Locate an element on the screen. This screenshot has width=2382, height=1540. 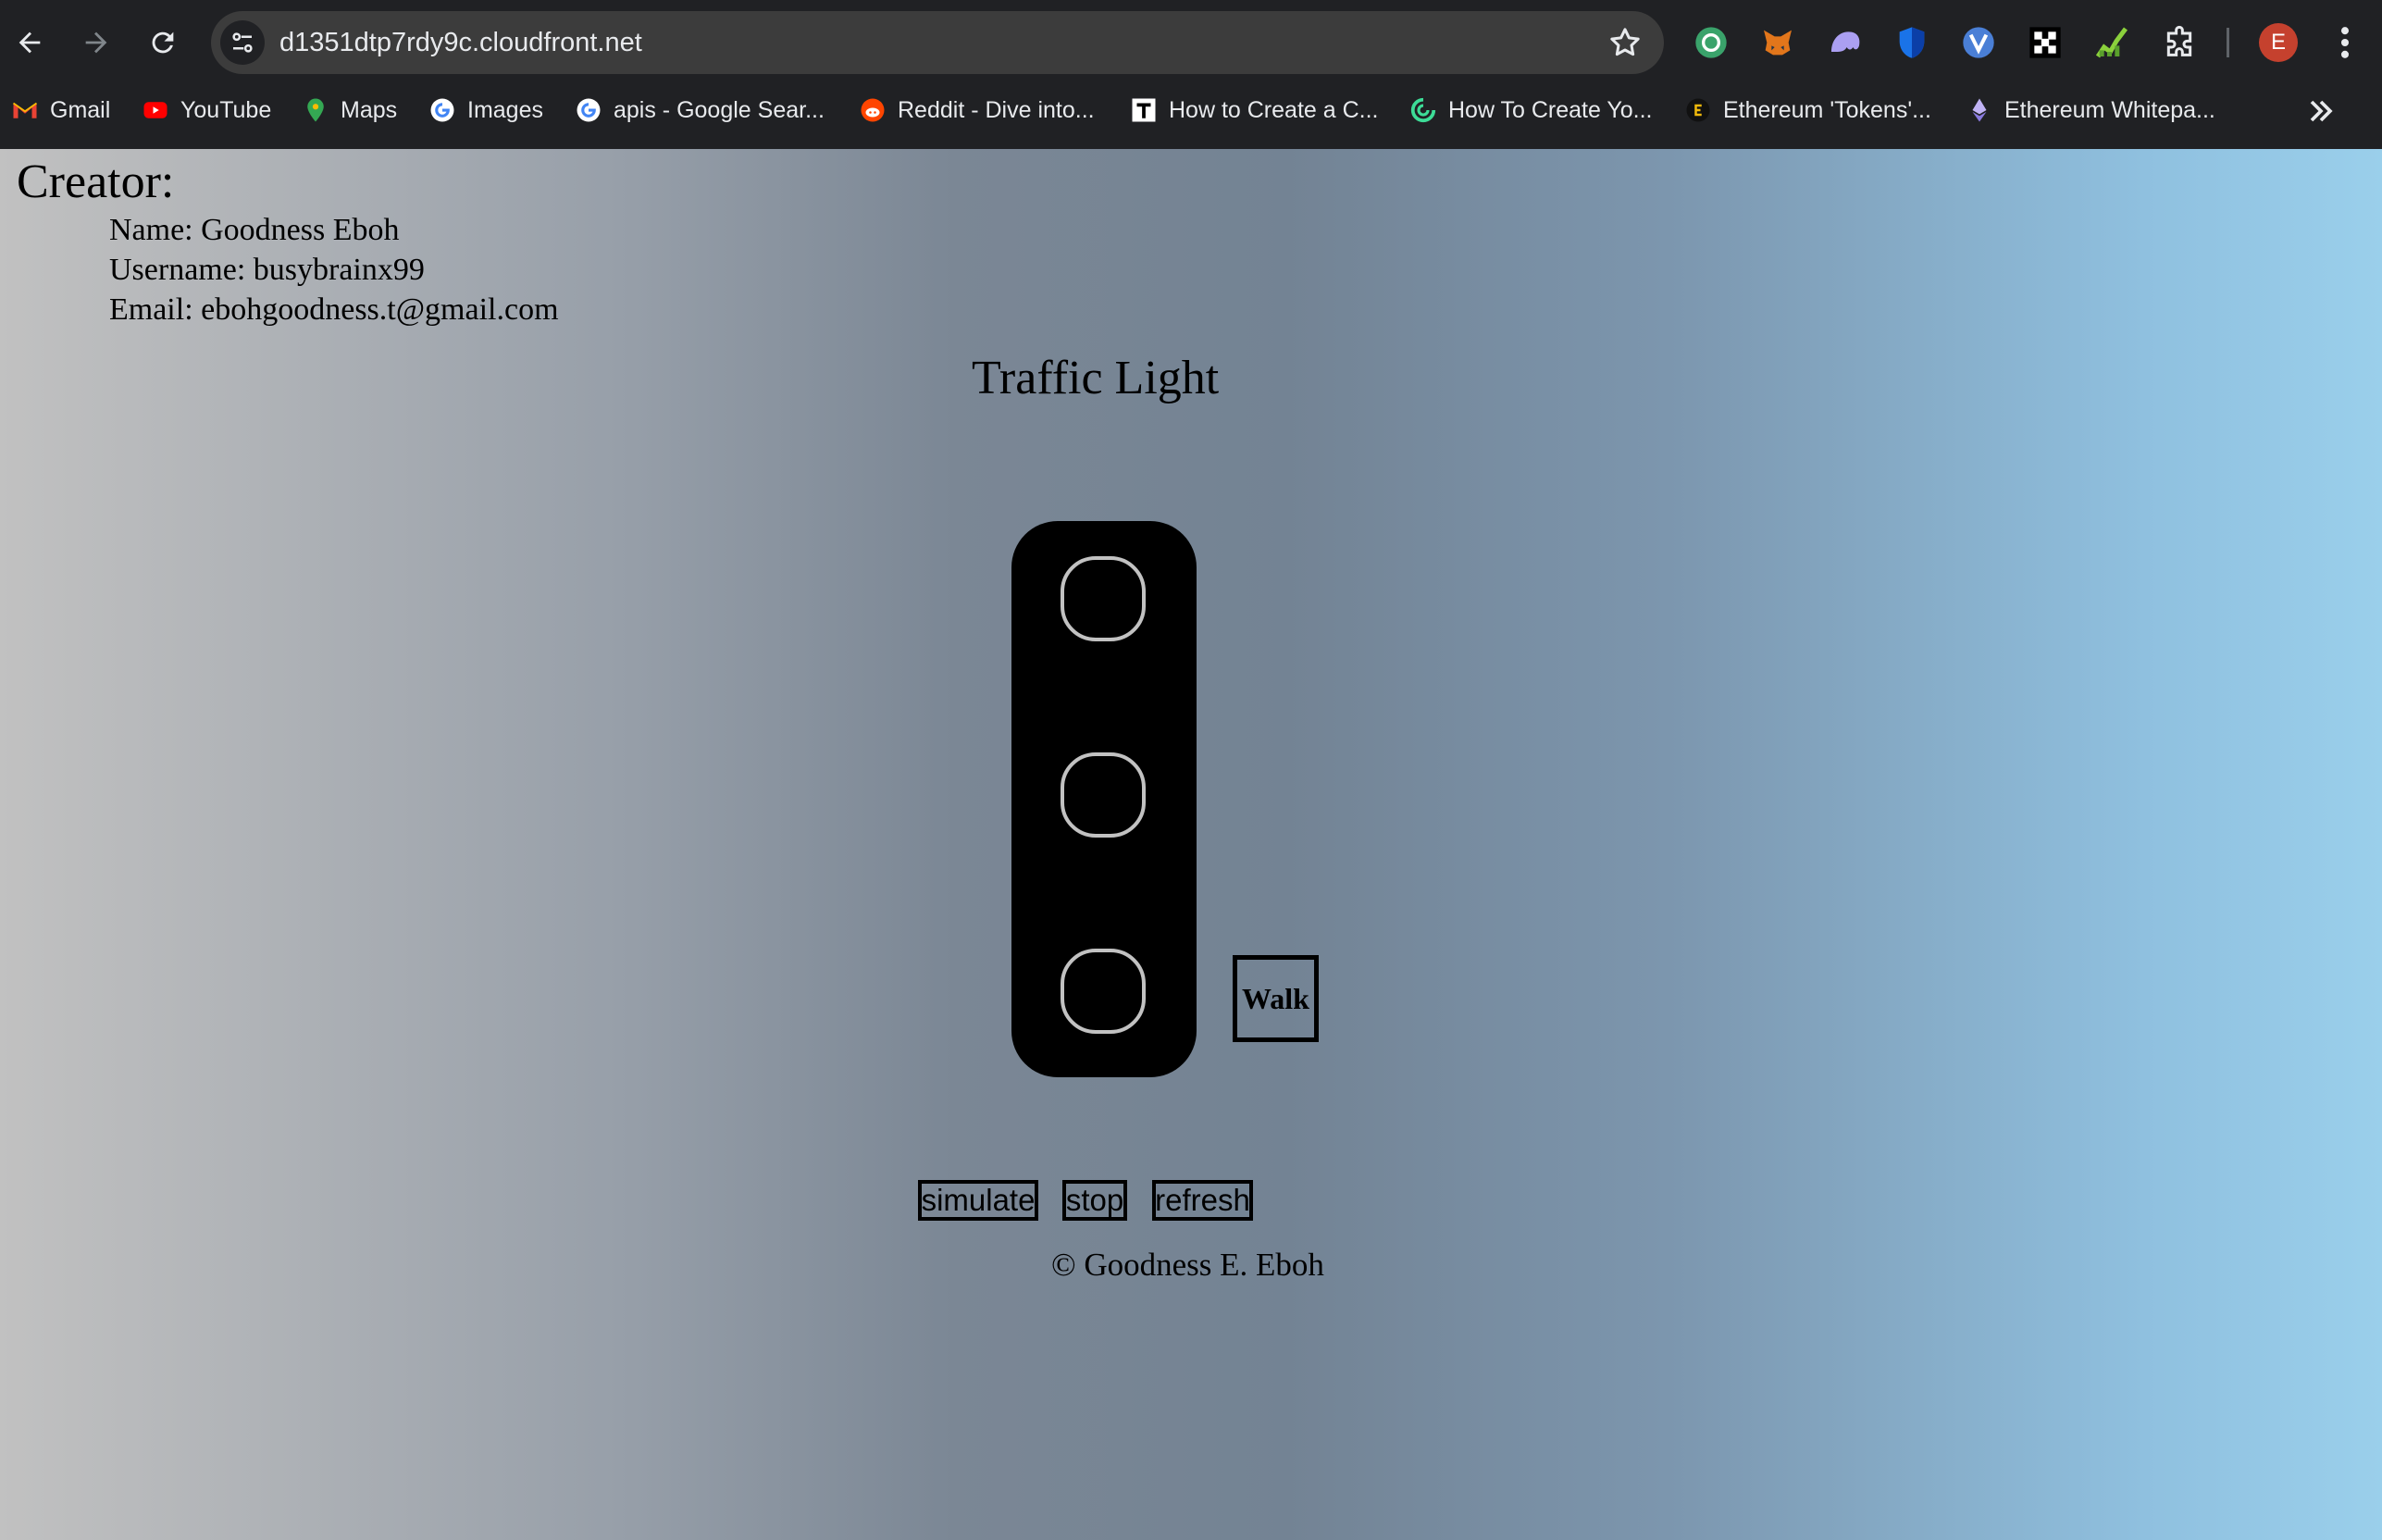
gmail-icon is located at coordinates (25, 110).